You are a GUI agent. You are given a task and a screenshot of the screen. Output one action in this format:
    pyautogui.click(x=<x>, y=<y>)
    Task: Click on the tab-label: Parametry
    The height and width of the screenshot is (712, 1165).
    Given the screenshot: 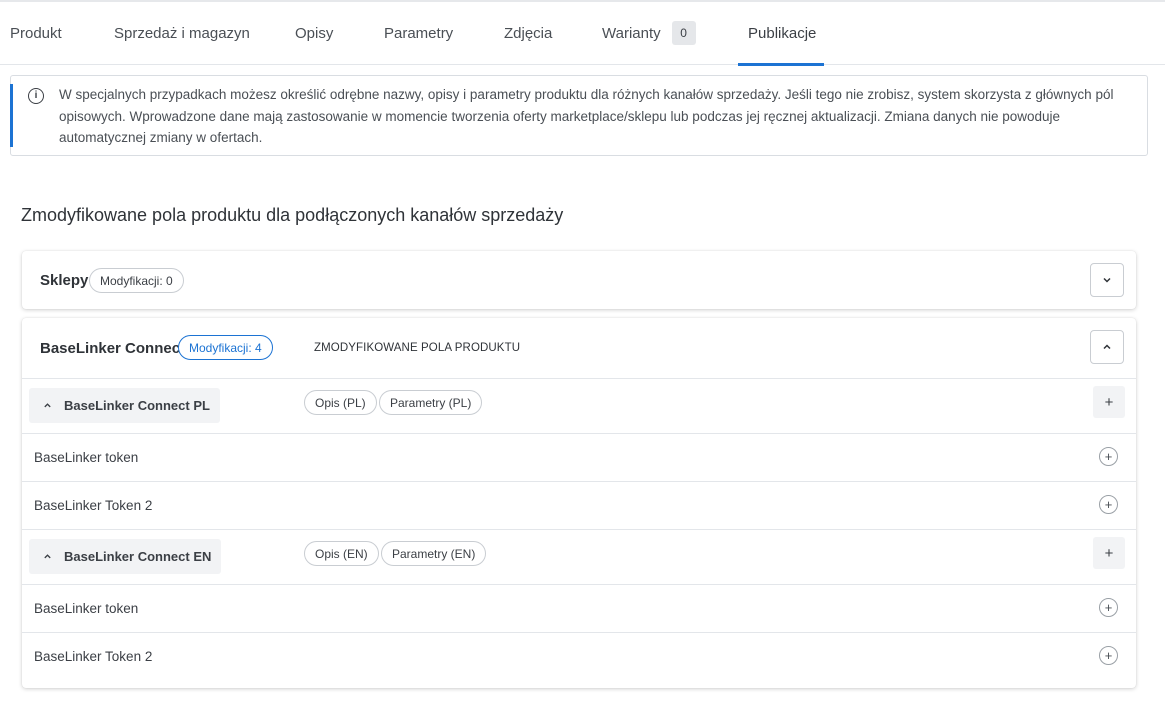 What is the action you would take?
    pyautogui.click(x=419, y=33)
    